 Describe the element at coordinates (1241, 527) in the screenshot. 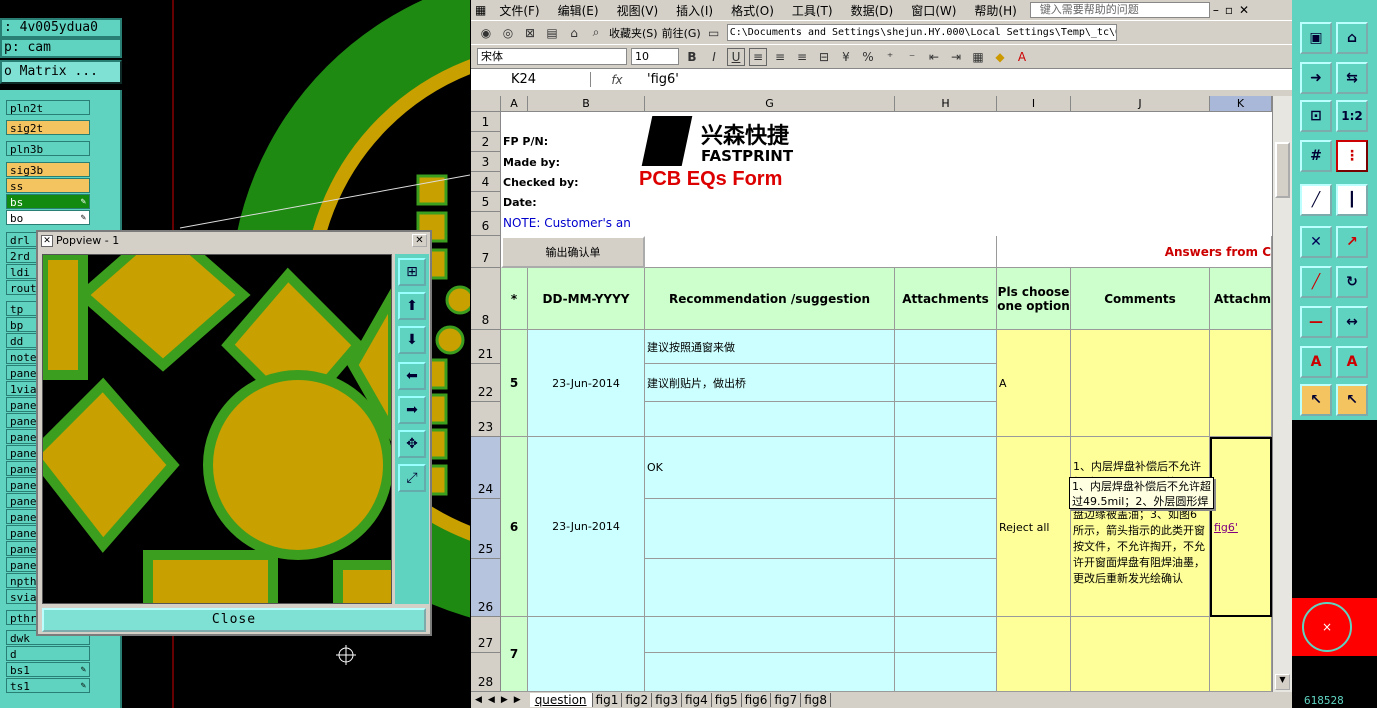

I see `attachment-link-cell: fig6'` at that location.